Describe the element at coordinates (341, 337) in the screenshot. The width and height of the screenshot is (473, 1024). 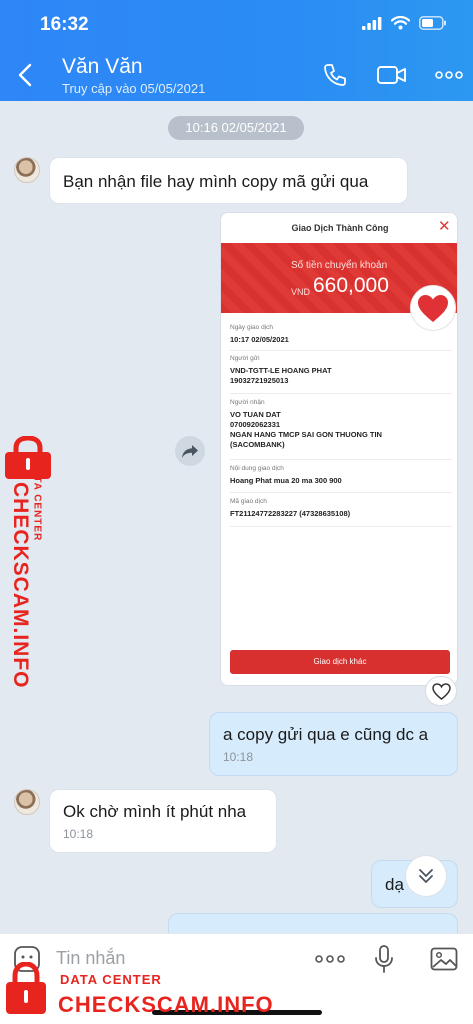
I see `receipt-field: Ngày giao dịch 10:17 02/05/2021` at that location.